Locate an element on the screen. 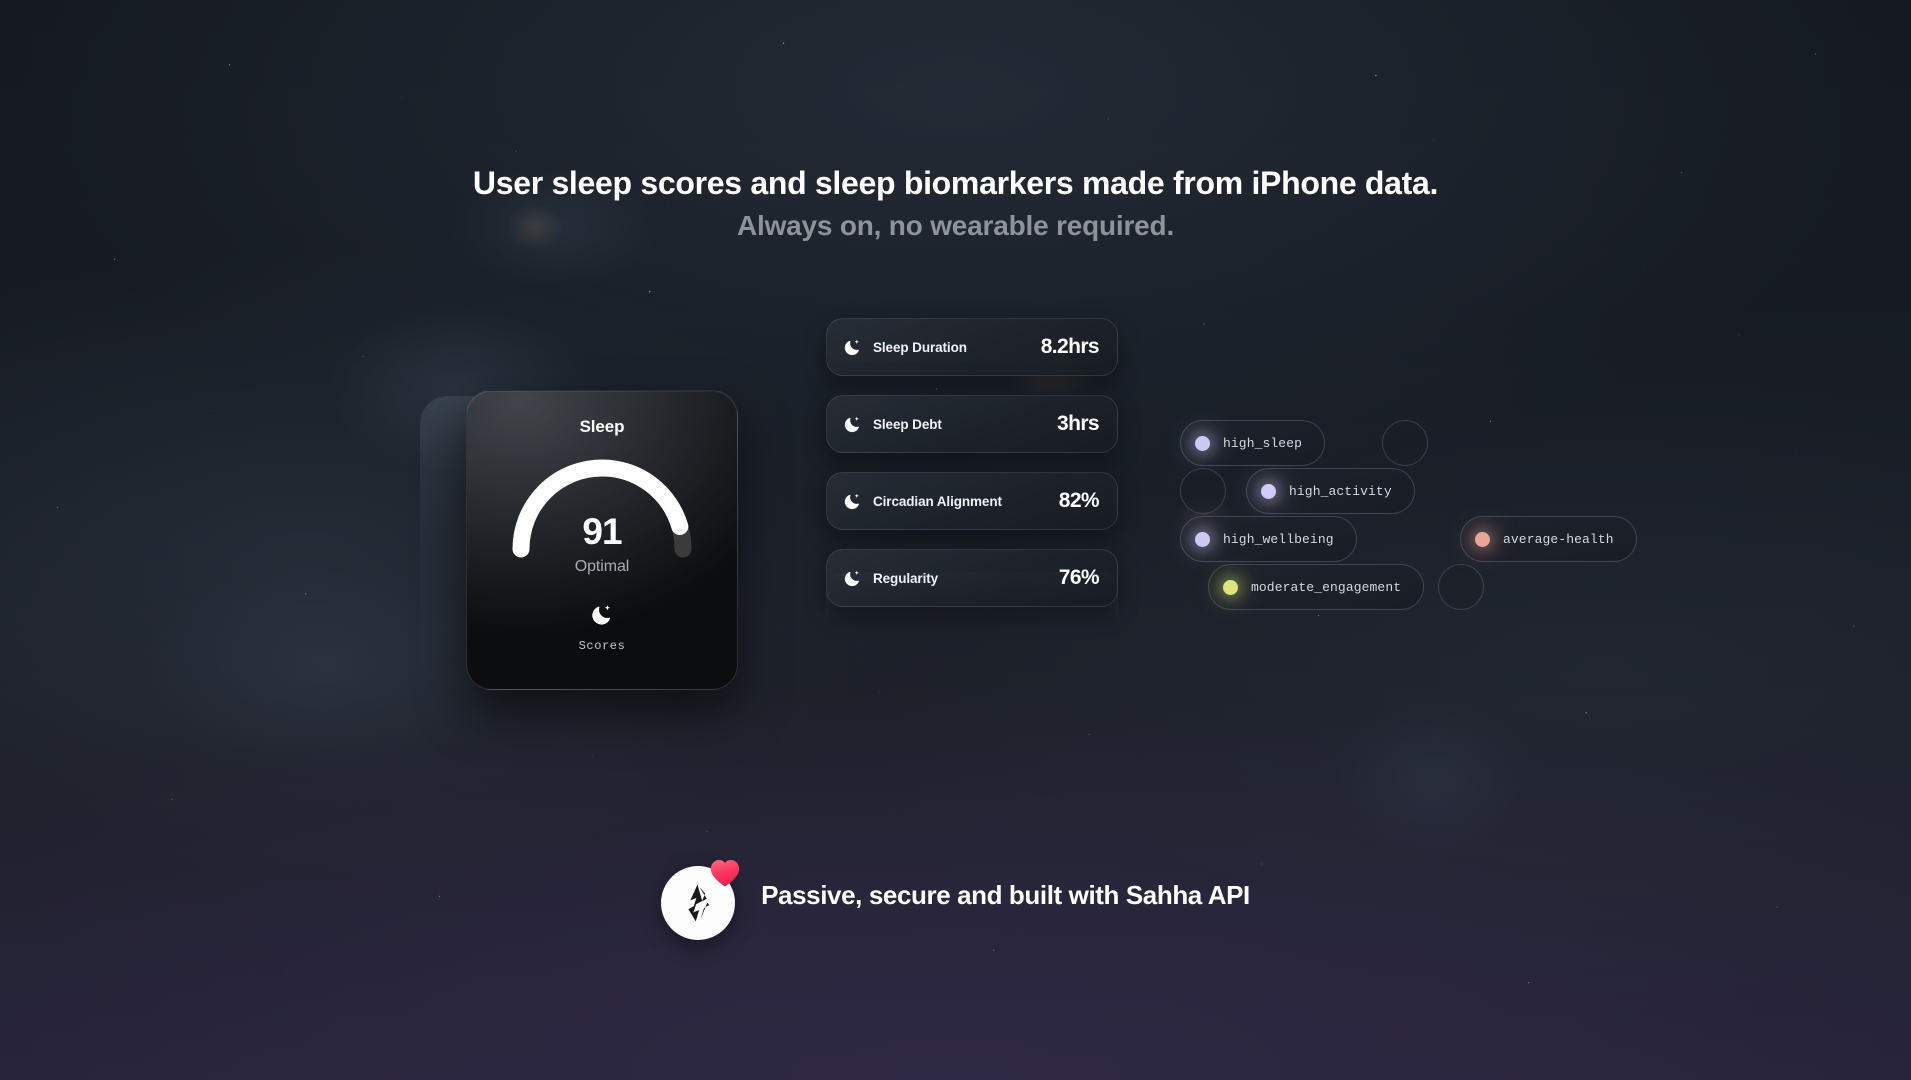 This screenshot has height=1080, width=1911. biomarker-value: 3hrs is located at coordinates (1078, 423).